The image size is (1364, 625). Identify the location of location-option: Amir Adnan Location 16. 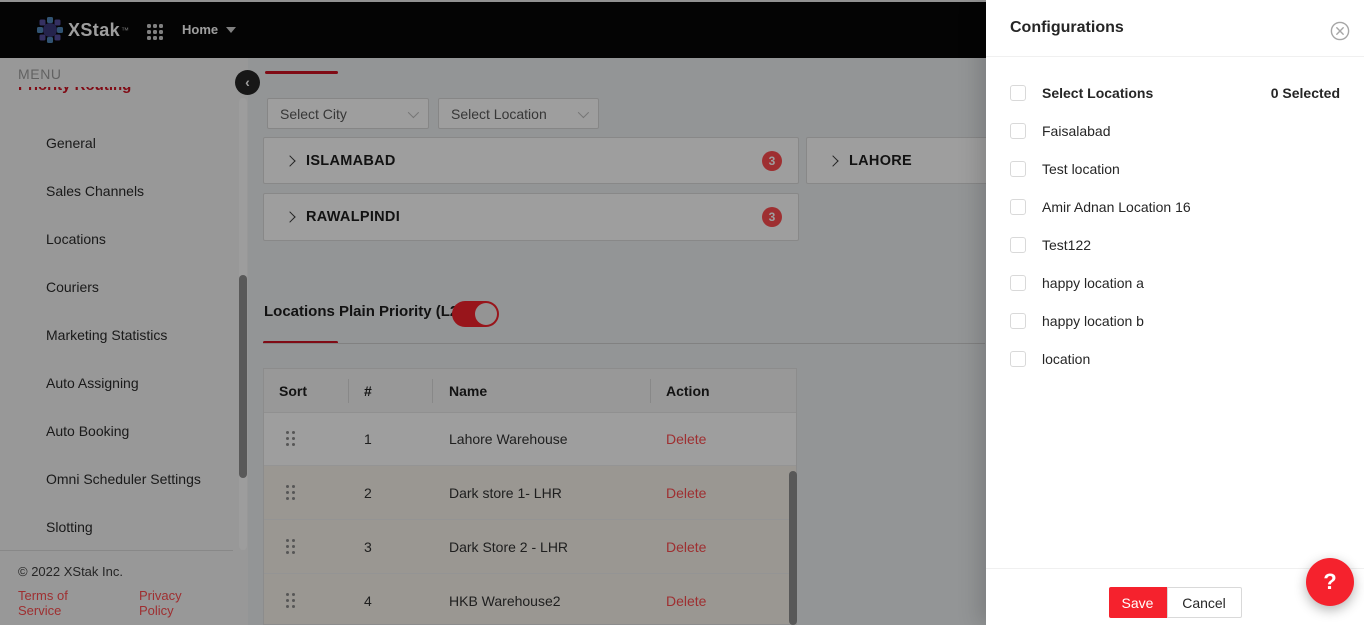
(1175, 207).